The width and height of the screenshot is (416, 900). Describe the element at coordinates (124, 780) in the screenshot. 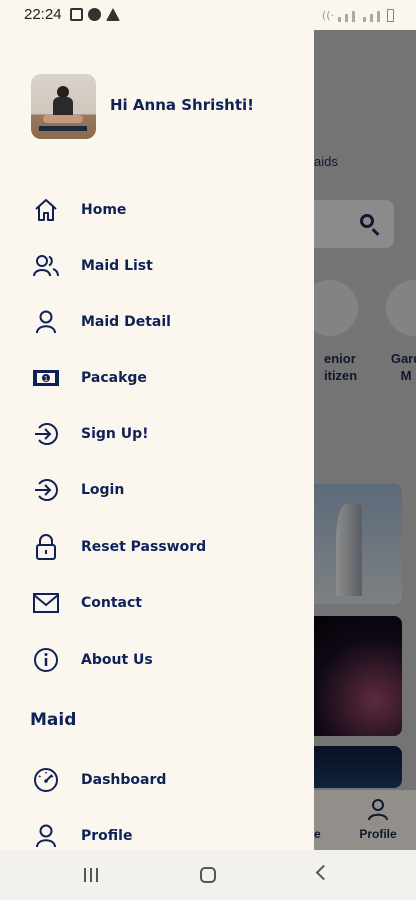

I see `menu-label: Dashboard` at that location.